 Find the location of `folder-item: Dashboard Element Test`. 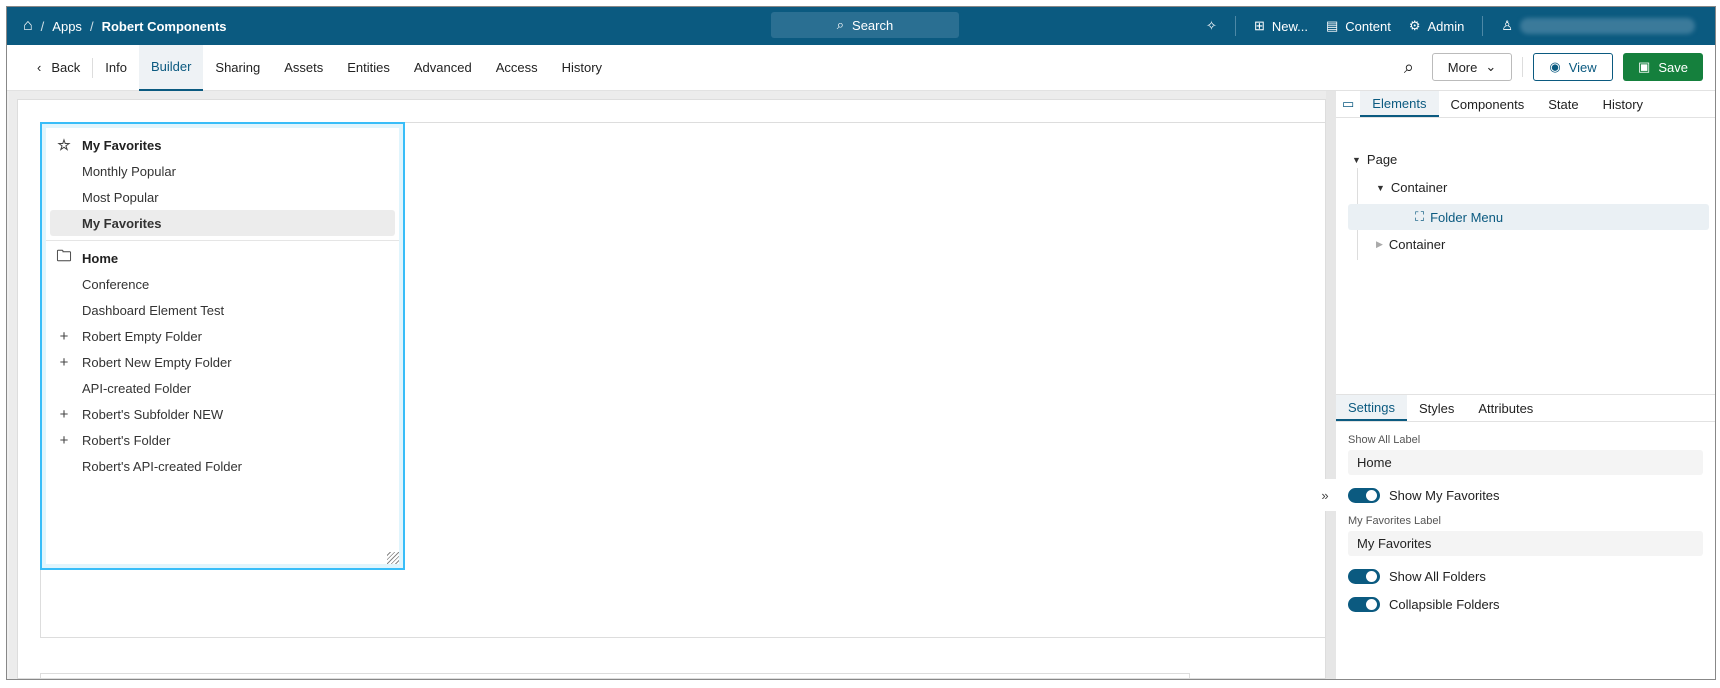

folder-item: Dashboard Element Test is located at coordinates (222, 310).